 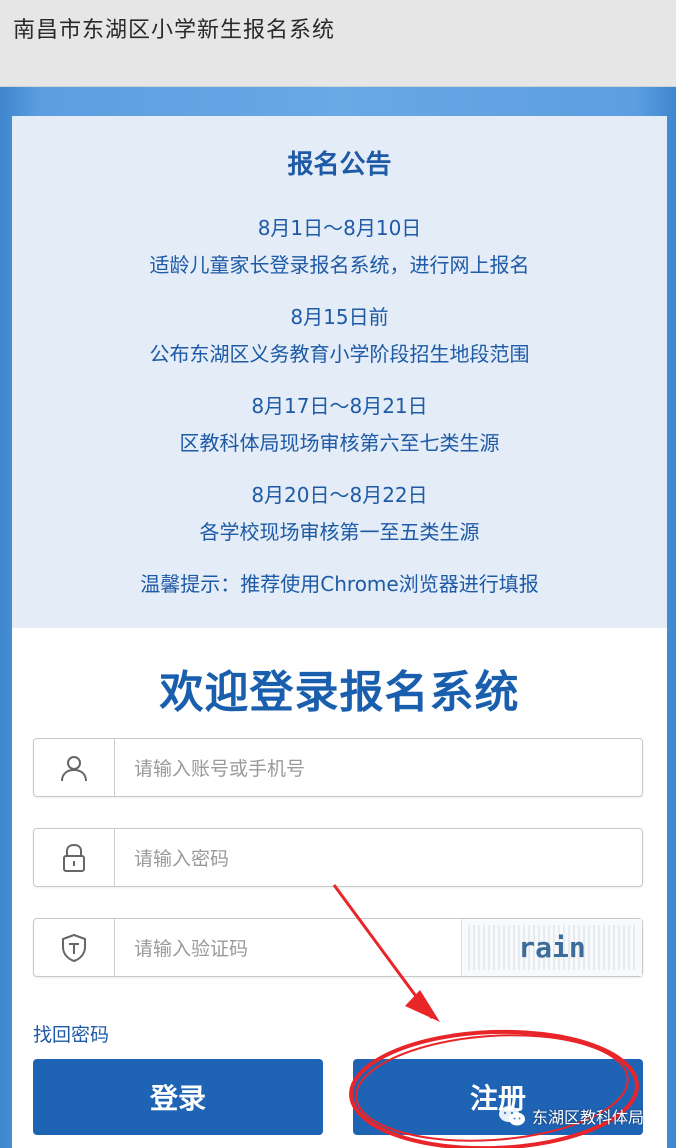 I want to click on notice-text-3: 区教科体局现场审核第六至七类生源, so click(x=339, y=443).